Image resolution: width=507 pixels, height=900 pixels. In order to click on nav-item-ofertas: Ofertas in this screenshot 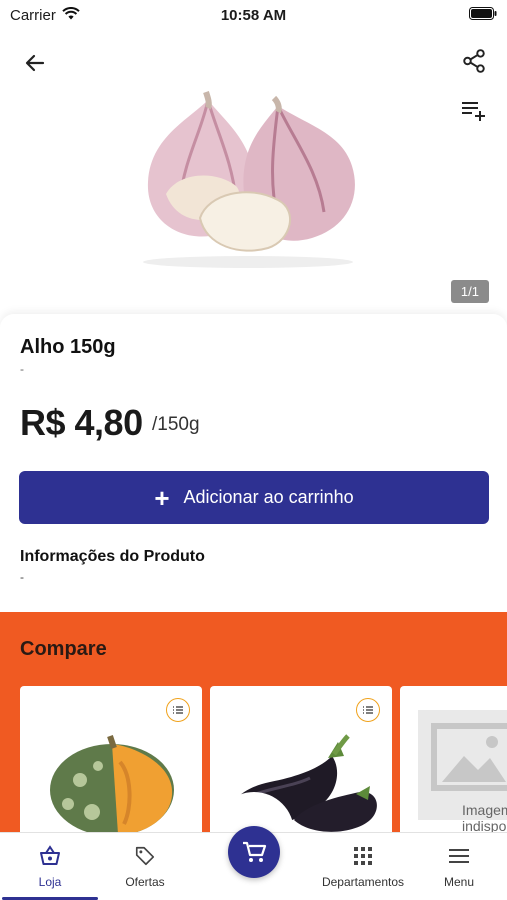, I will do `click(145, 867)`.